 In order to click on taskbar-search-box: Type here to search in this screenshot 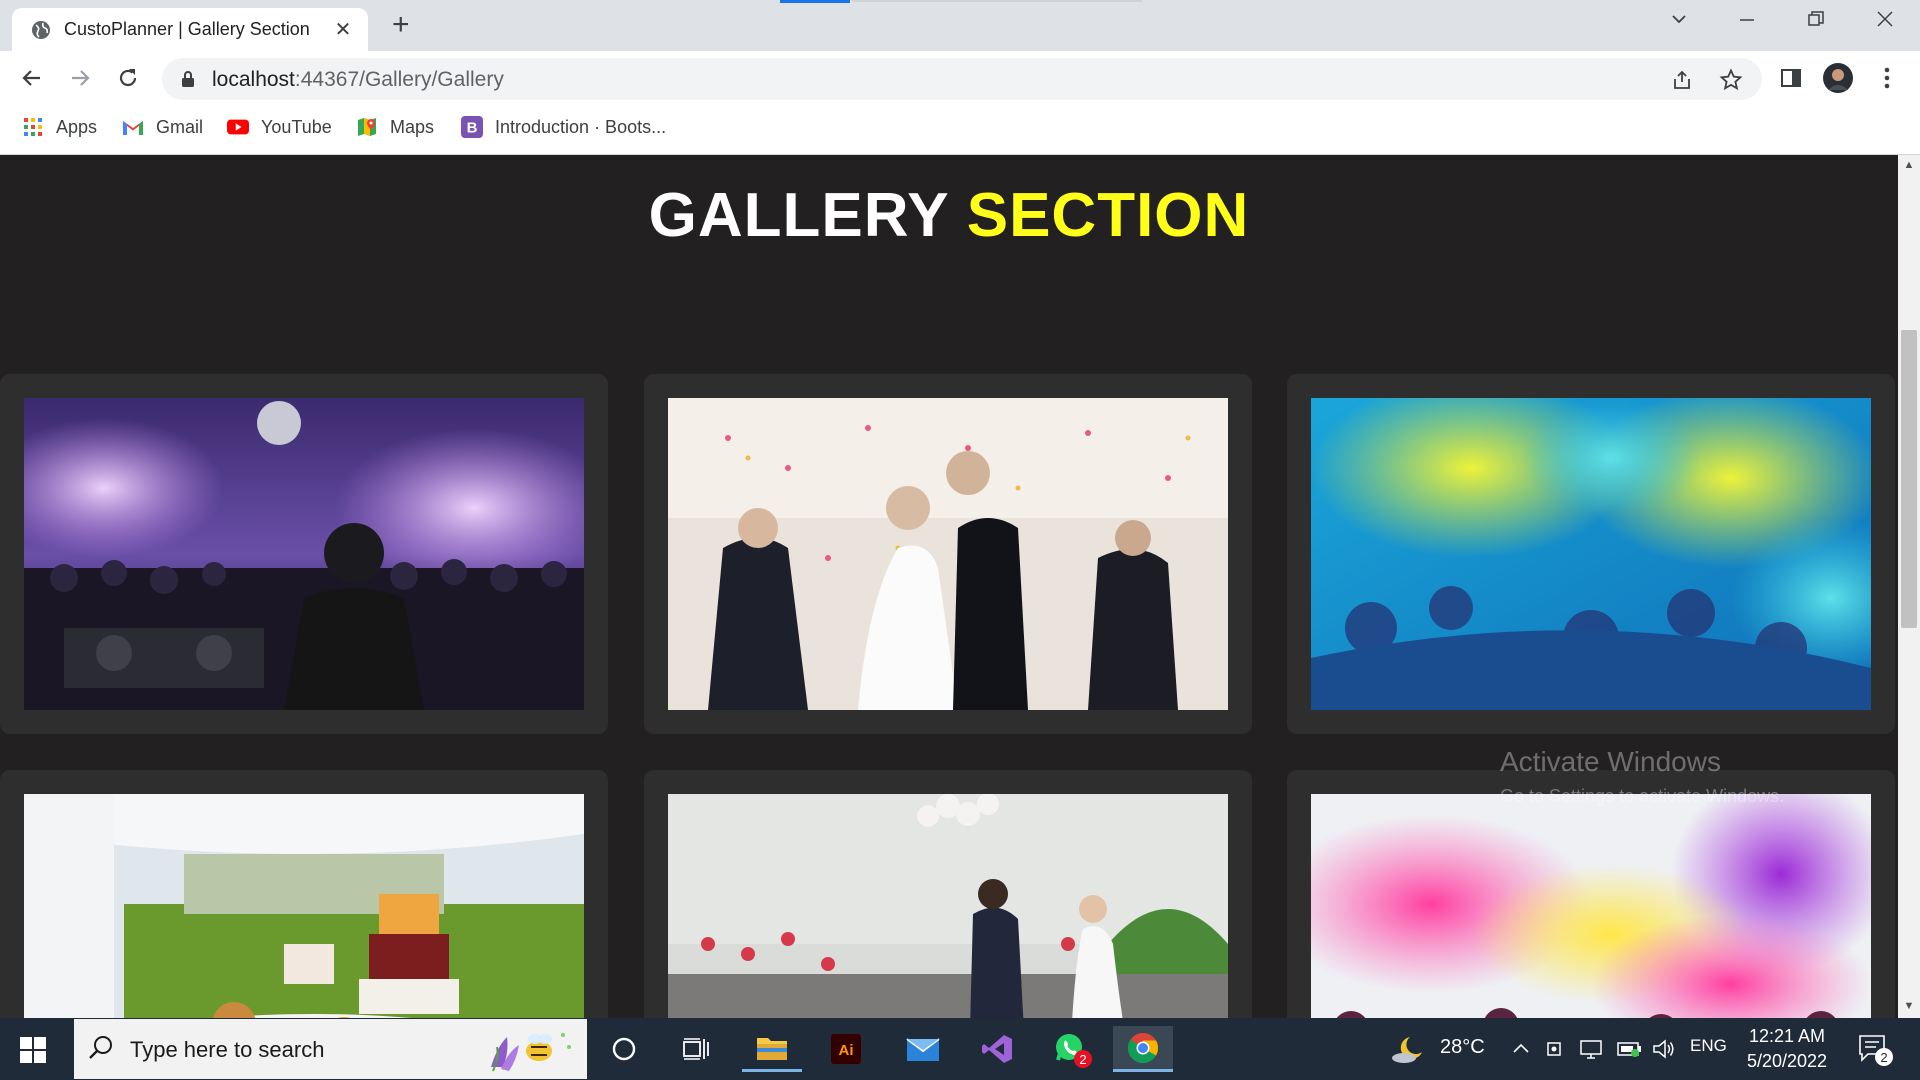, I will do `click(330, 1049)`.